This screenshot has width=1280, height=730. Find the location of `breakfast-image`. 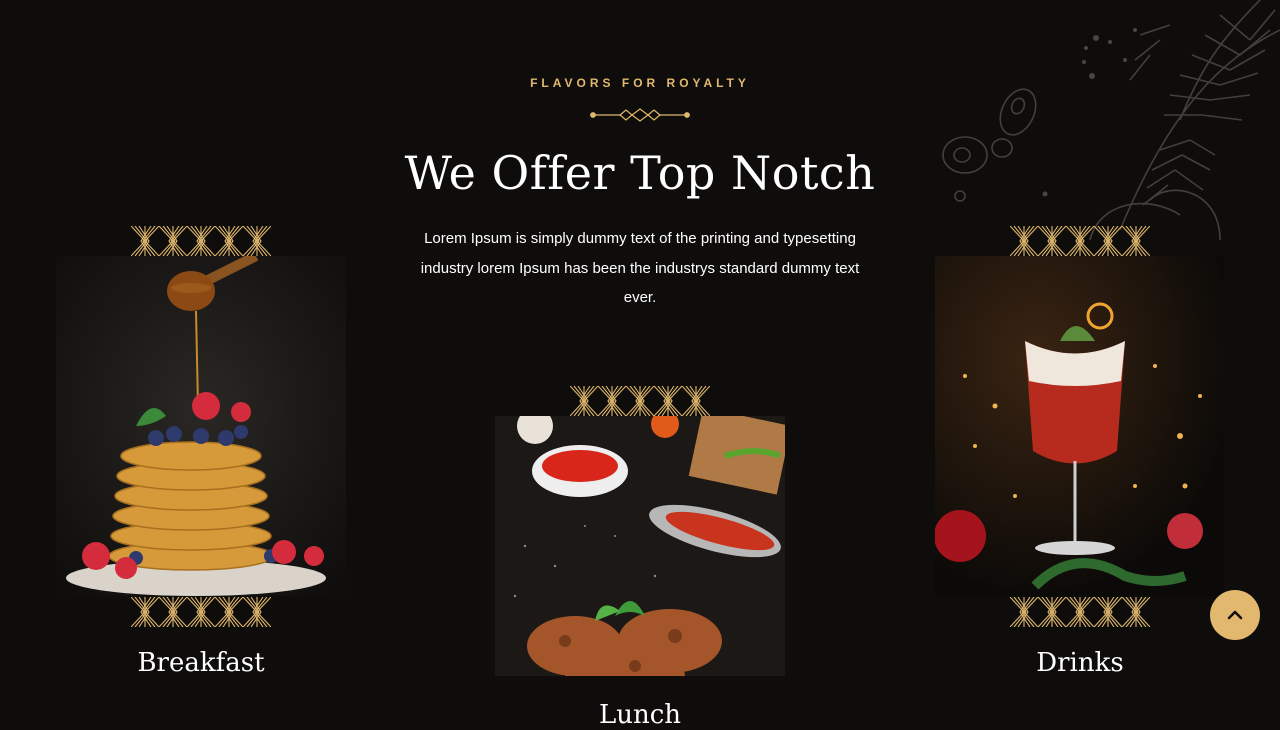

breakfast-image is located at coordinates (201, 426).